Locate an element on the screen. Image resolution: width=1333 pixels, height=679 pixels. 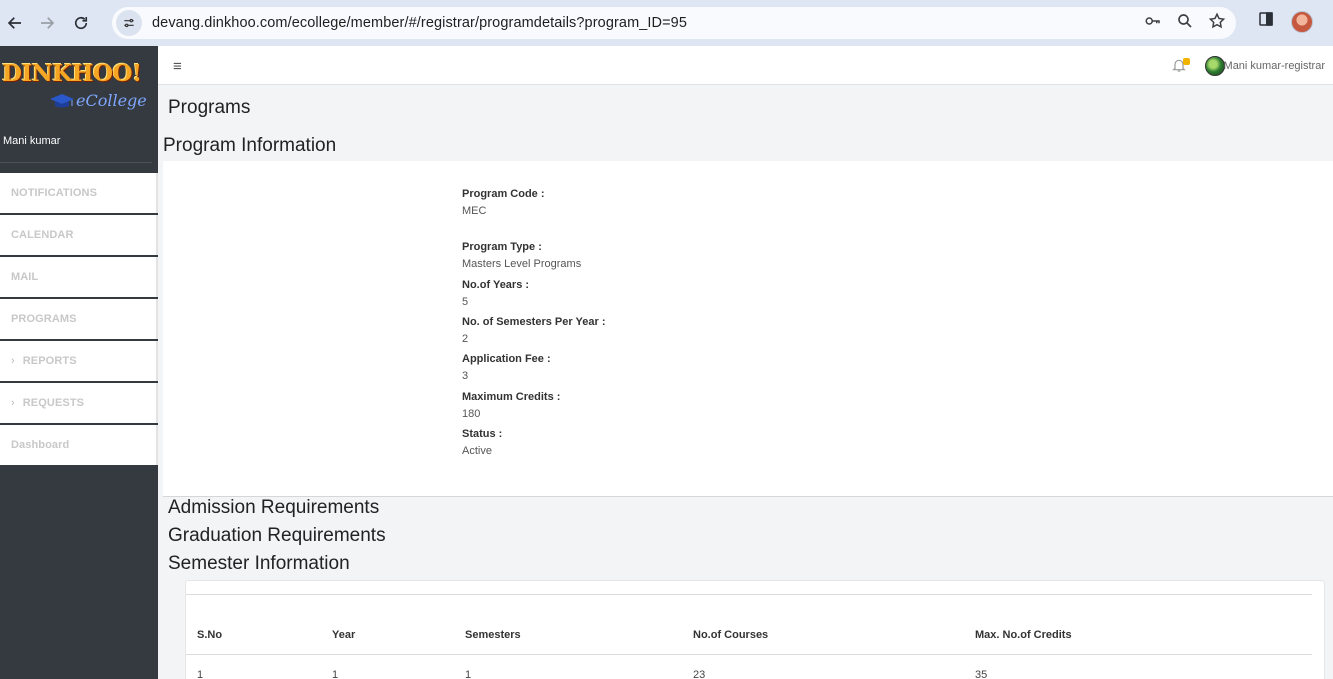
top-header: ≡ Mani kumar-registrar is located at coordinates (745, 65).